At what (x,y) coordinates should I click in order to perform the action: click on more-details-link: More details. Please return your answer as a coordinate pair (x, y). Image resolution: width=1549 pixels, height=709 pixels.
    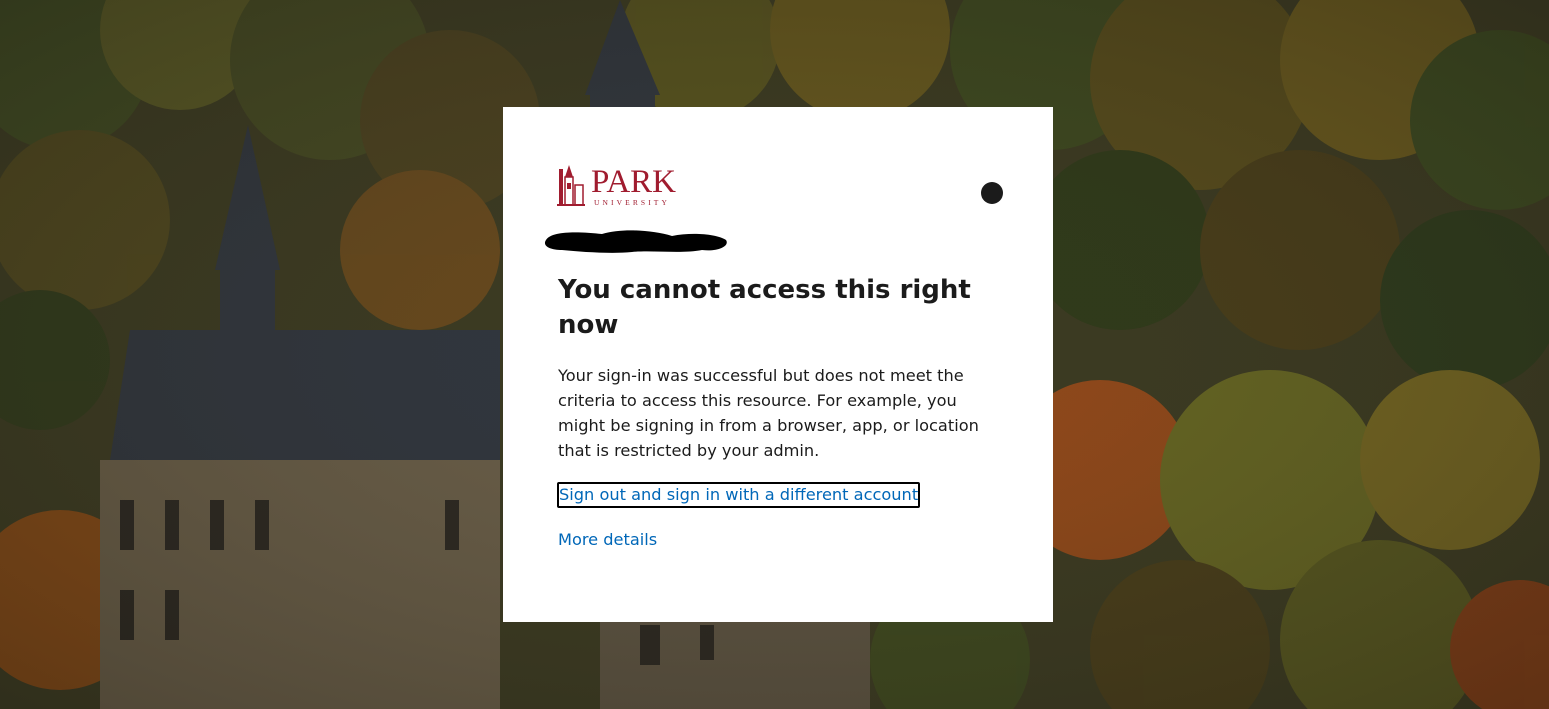
    Looking at the image, I should click on (607, 540).